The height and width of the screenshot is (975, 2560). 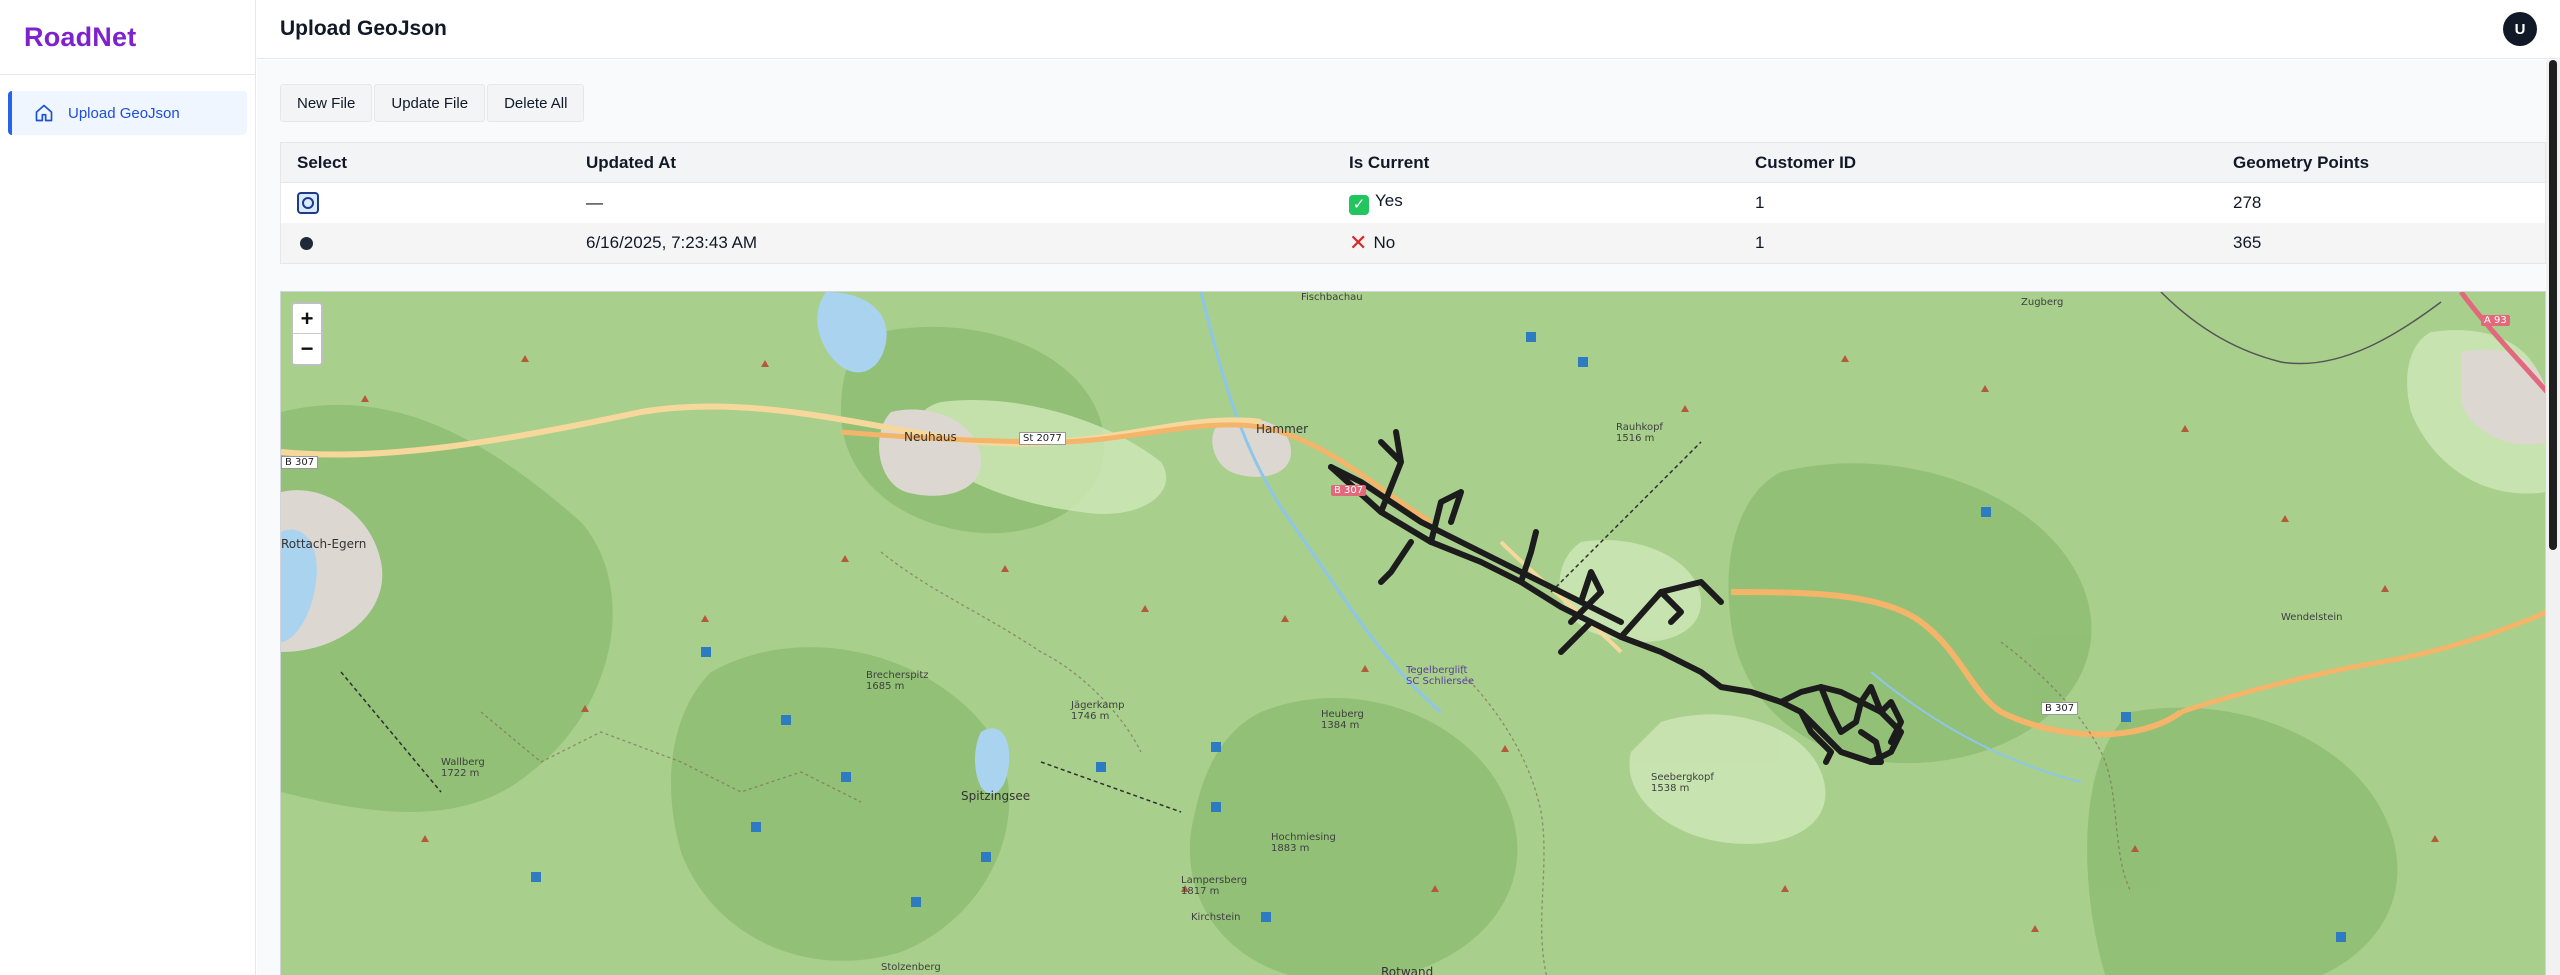 I want to click on map-label-b307-a: B 307, so click(x=1349, y=490).